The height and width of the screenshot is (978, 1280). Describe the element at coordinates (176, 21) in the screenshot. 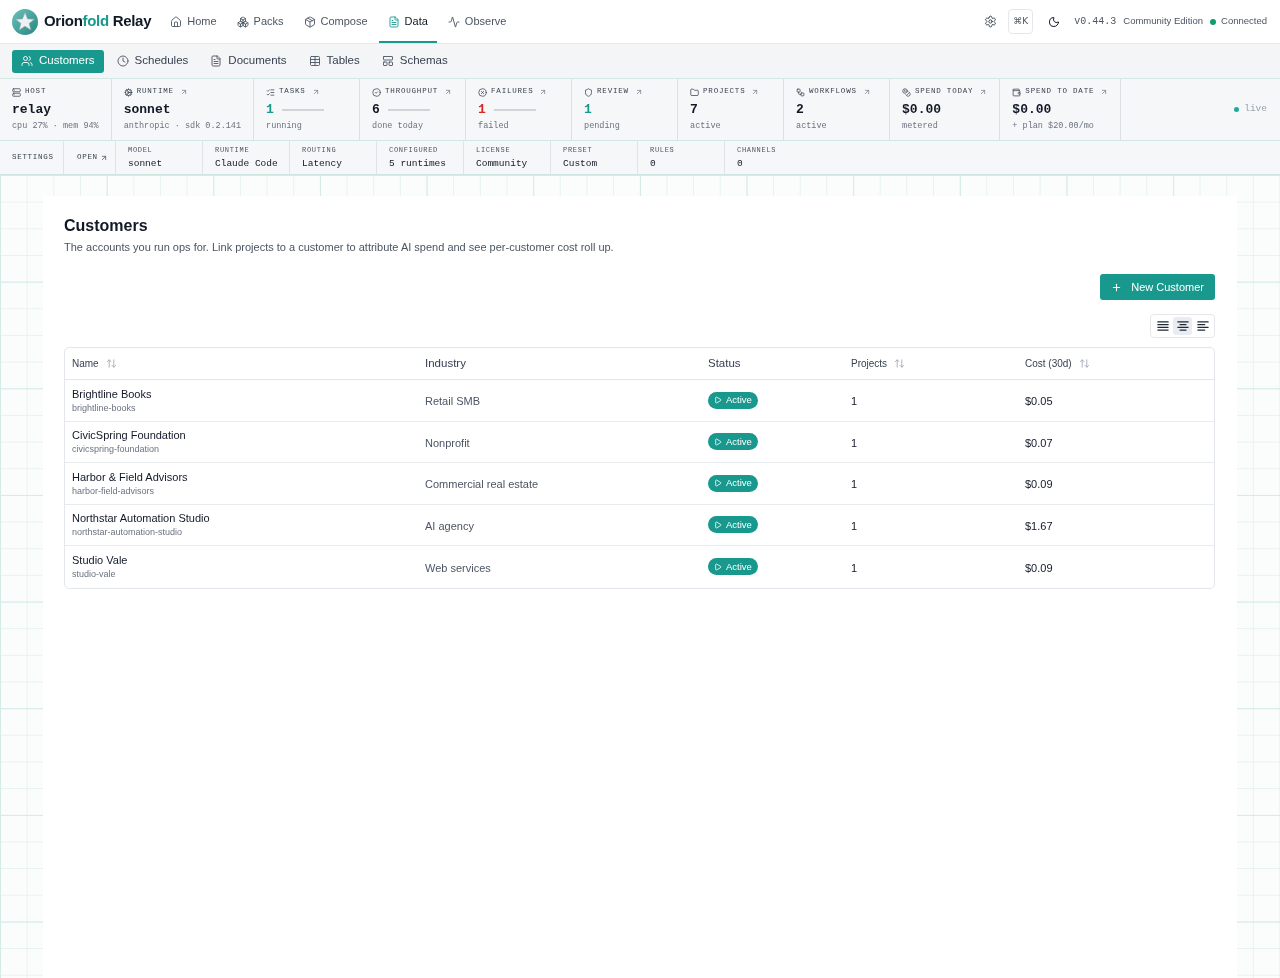

I see `home-icon` at that location.